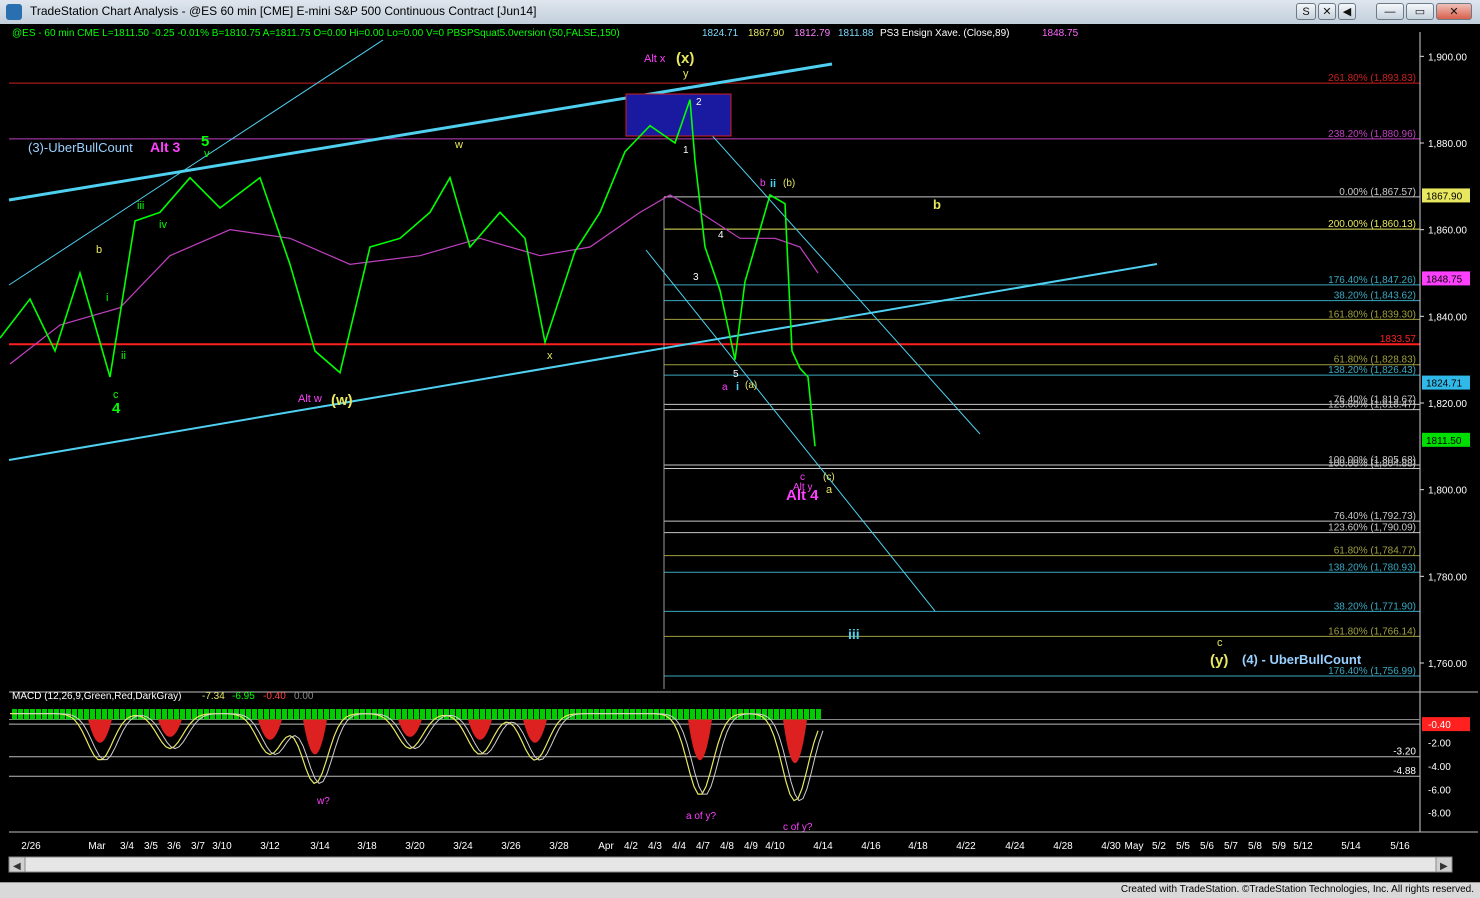 Image resolution: width=1480 pixels, height=898 pixels. Describe the element at coordinates (458, 145) in the screenshot. I see `wave-label: w` at that location.